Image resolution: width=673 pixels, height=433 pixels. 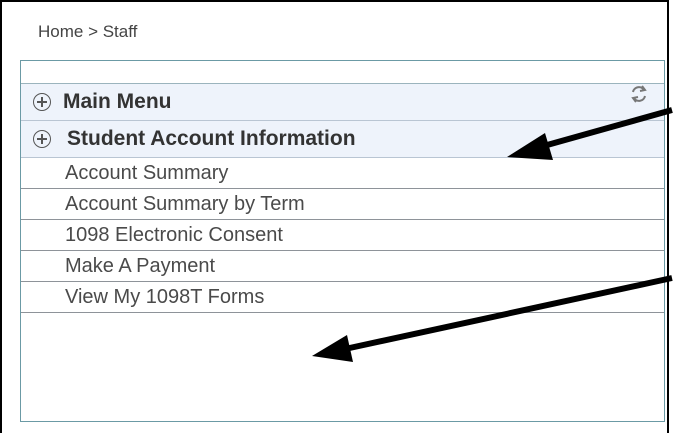 What do you see at coordinates (334, 1) in the screenshot?
I see `frame-border-top` at bounding box center [334, 1].